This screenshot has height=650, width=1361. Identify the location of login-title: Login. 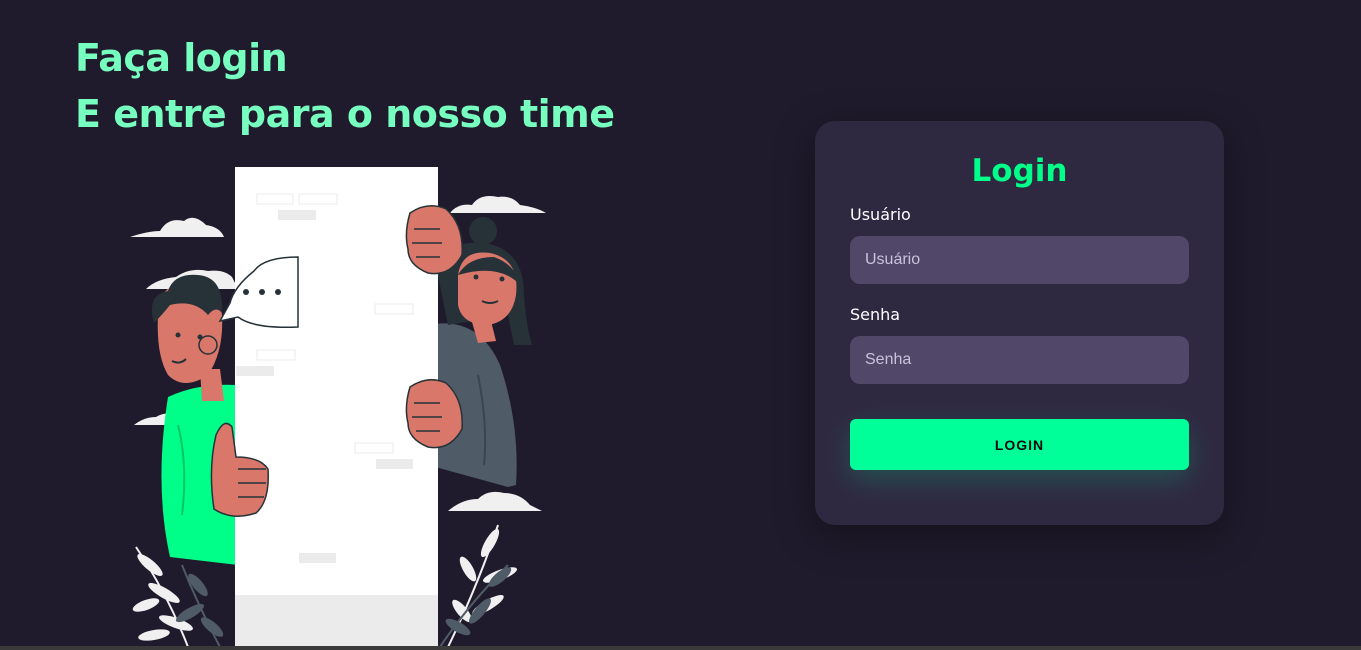
(1019, 171).